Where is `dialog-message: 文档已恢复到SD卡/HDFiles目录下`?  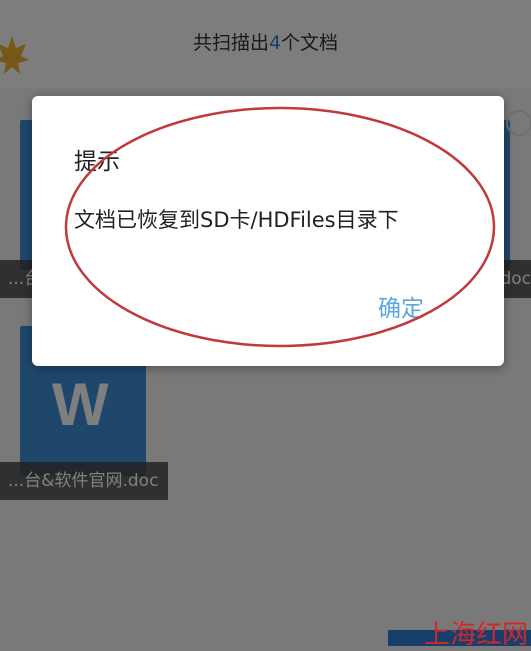
dialog-message: 文档已恢复到SD卡/HDFiles目录下 is located at coordinates (236, 220).